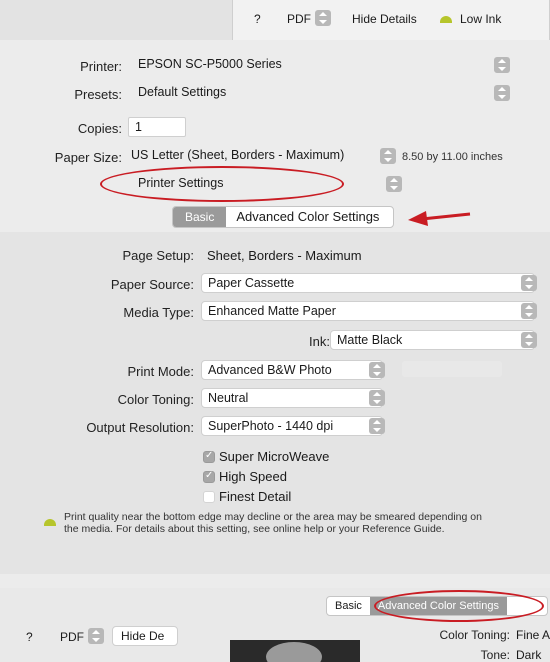 The height and width of the screenshot is (662, 550). I want to click on annotation-ellipse-printer-settings, so click(222, 184).